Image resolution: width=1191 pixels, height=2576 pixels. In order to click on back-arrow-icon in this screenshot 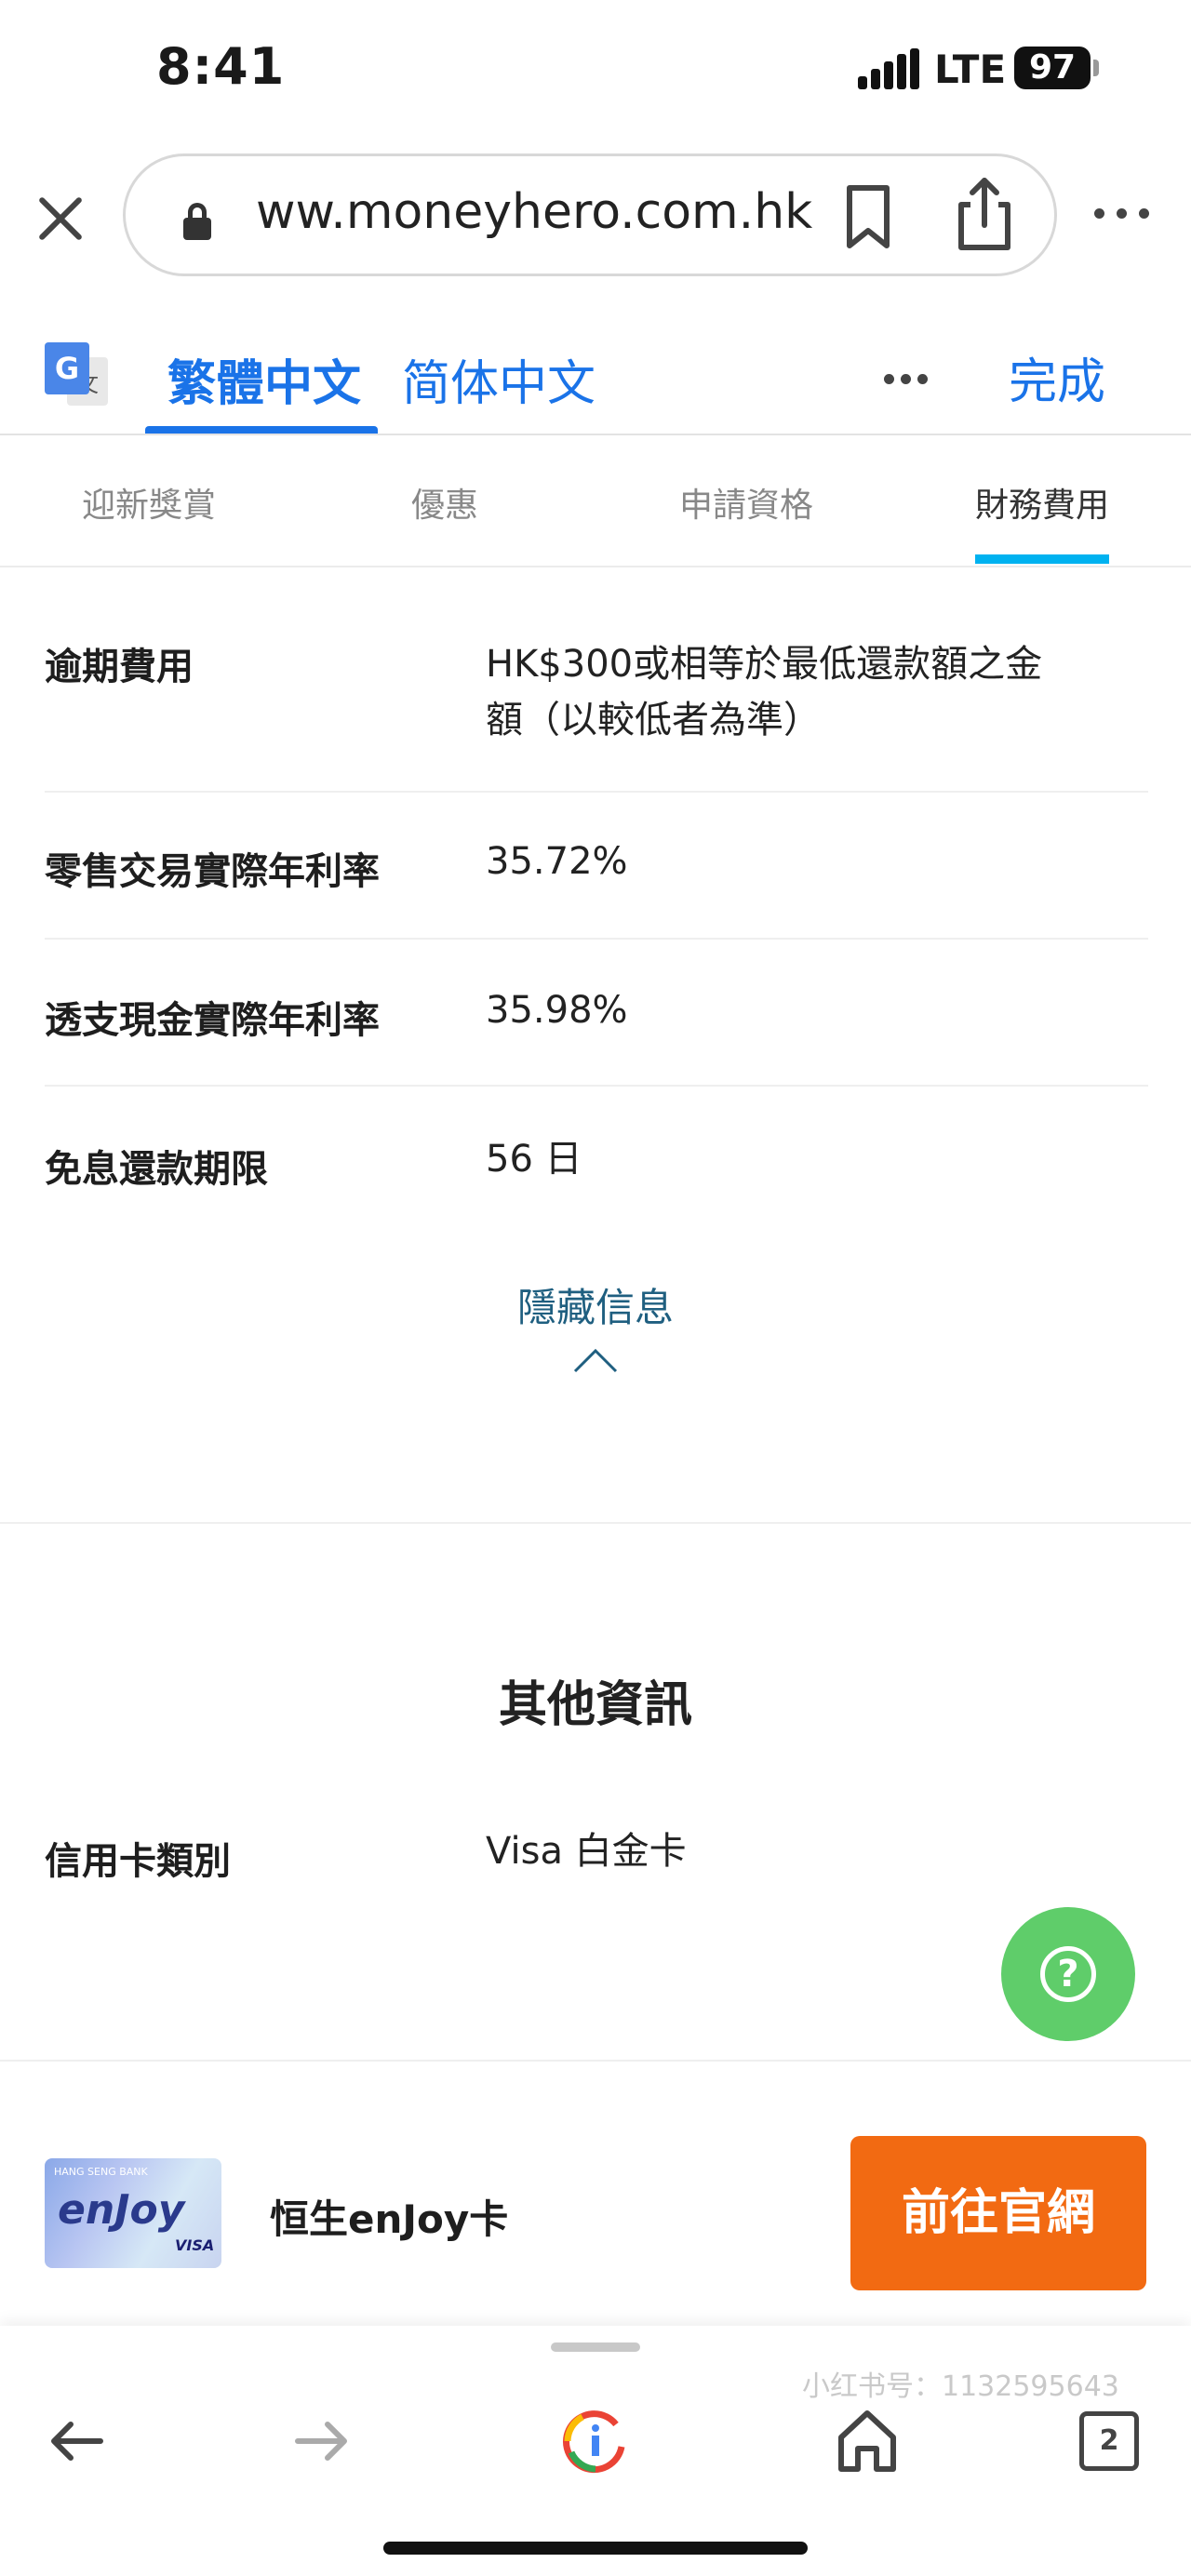, I will do `click(76, 2441)`.